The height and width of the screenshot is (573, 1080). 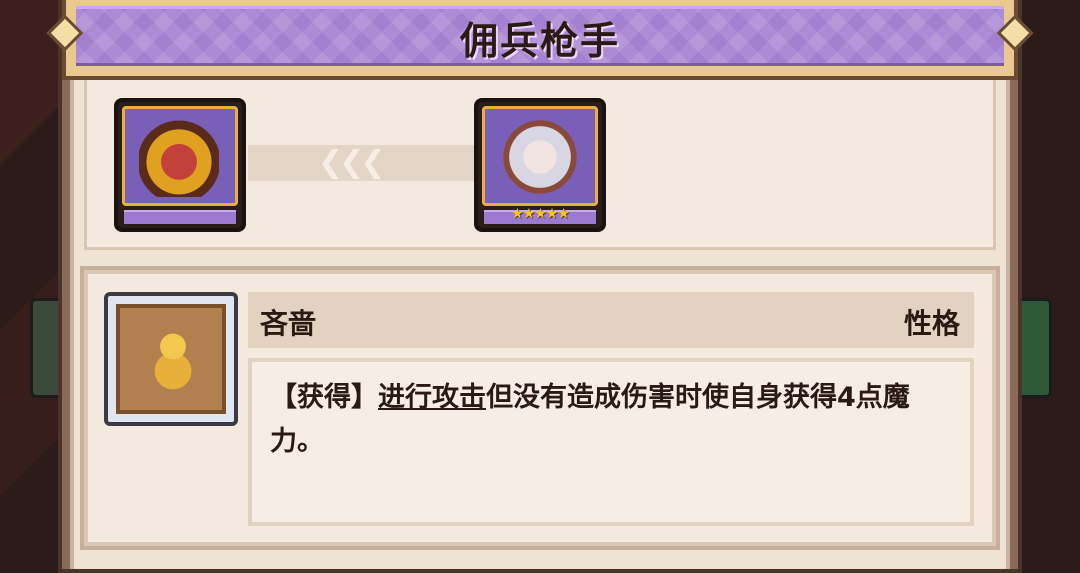 I want to click on trait-emblem-icon, so click(x=173, y=357).